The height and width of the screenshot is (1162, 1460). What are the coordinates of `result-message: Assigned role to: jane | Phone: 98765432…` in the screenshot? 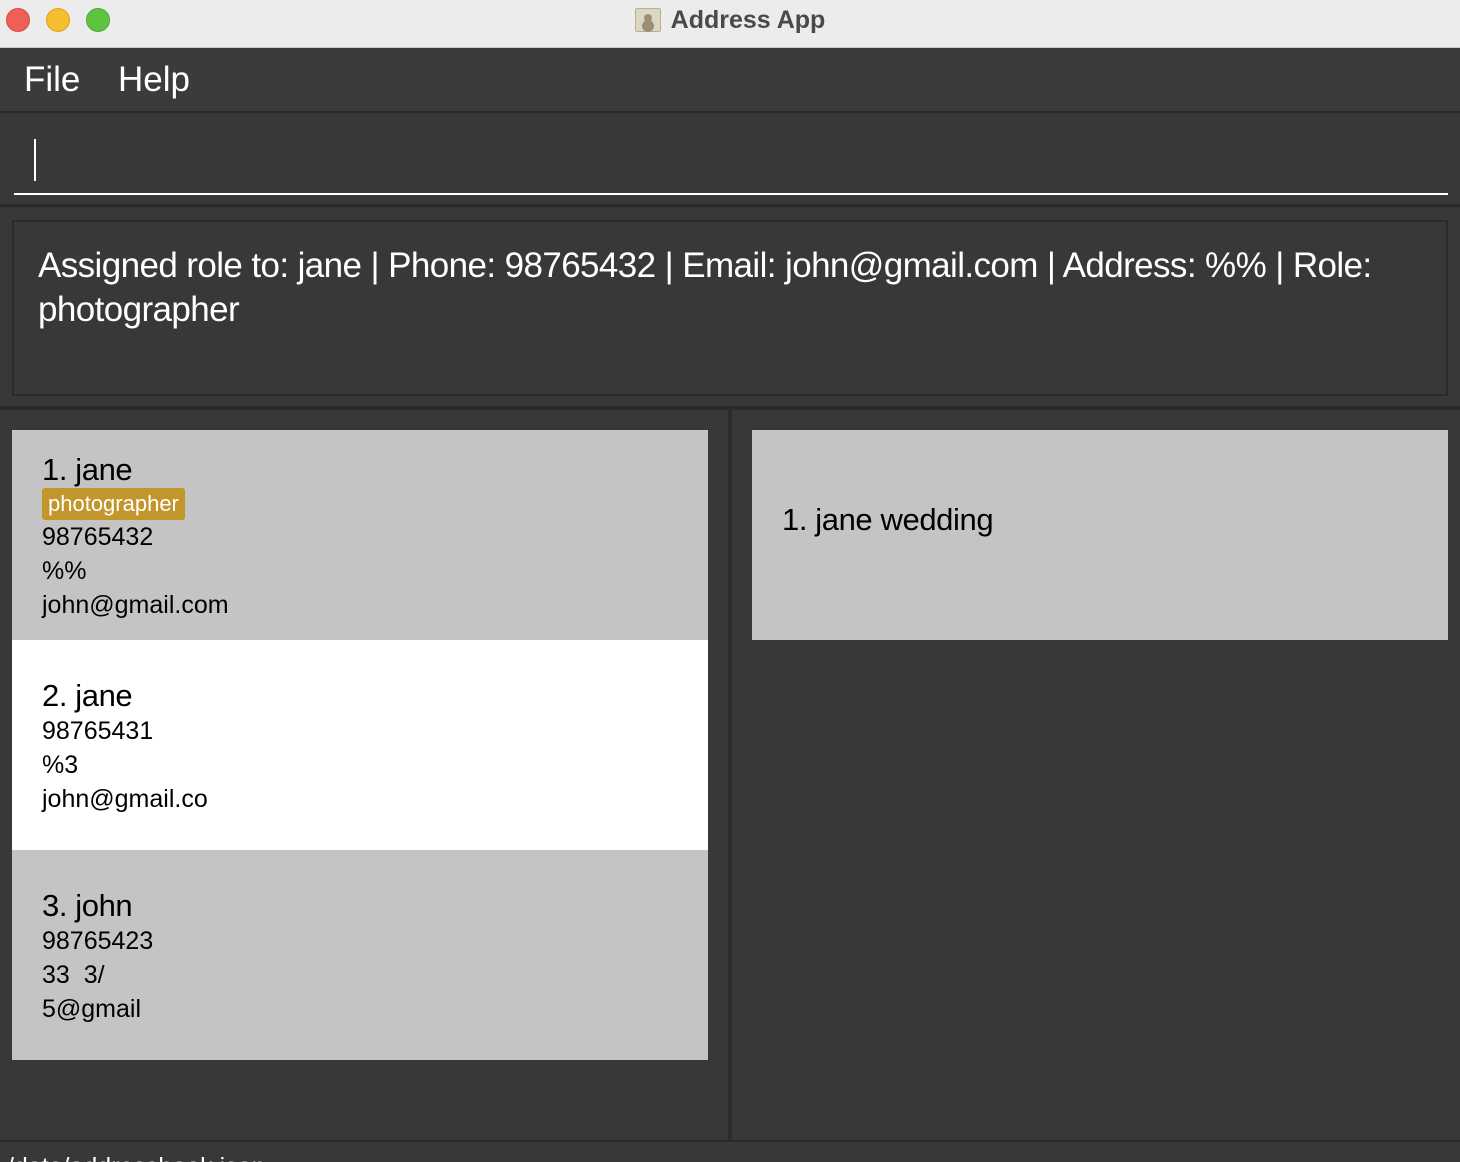 It's located at (705, 287).